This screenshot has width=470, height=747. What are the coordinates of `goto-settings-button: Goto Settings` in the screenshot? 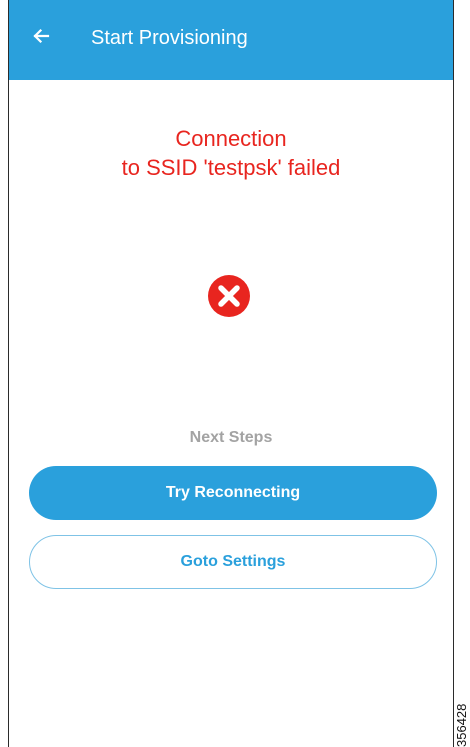 It's located at (233, 562).